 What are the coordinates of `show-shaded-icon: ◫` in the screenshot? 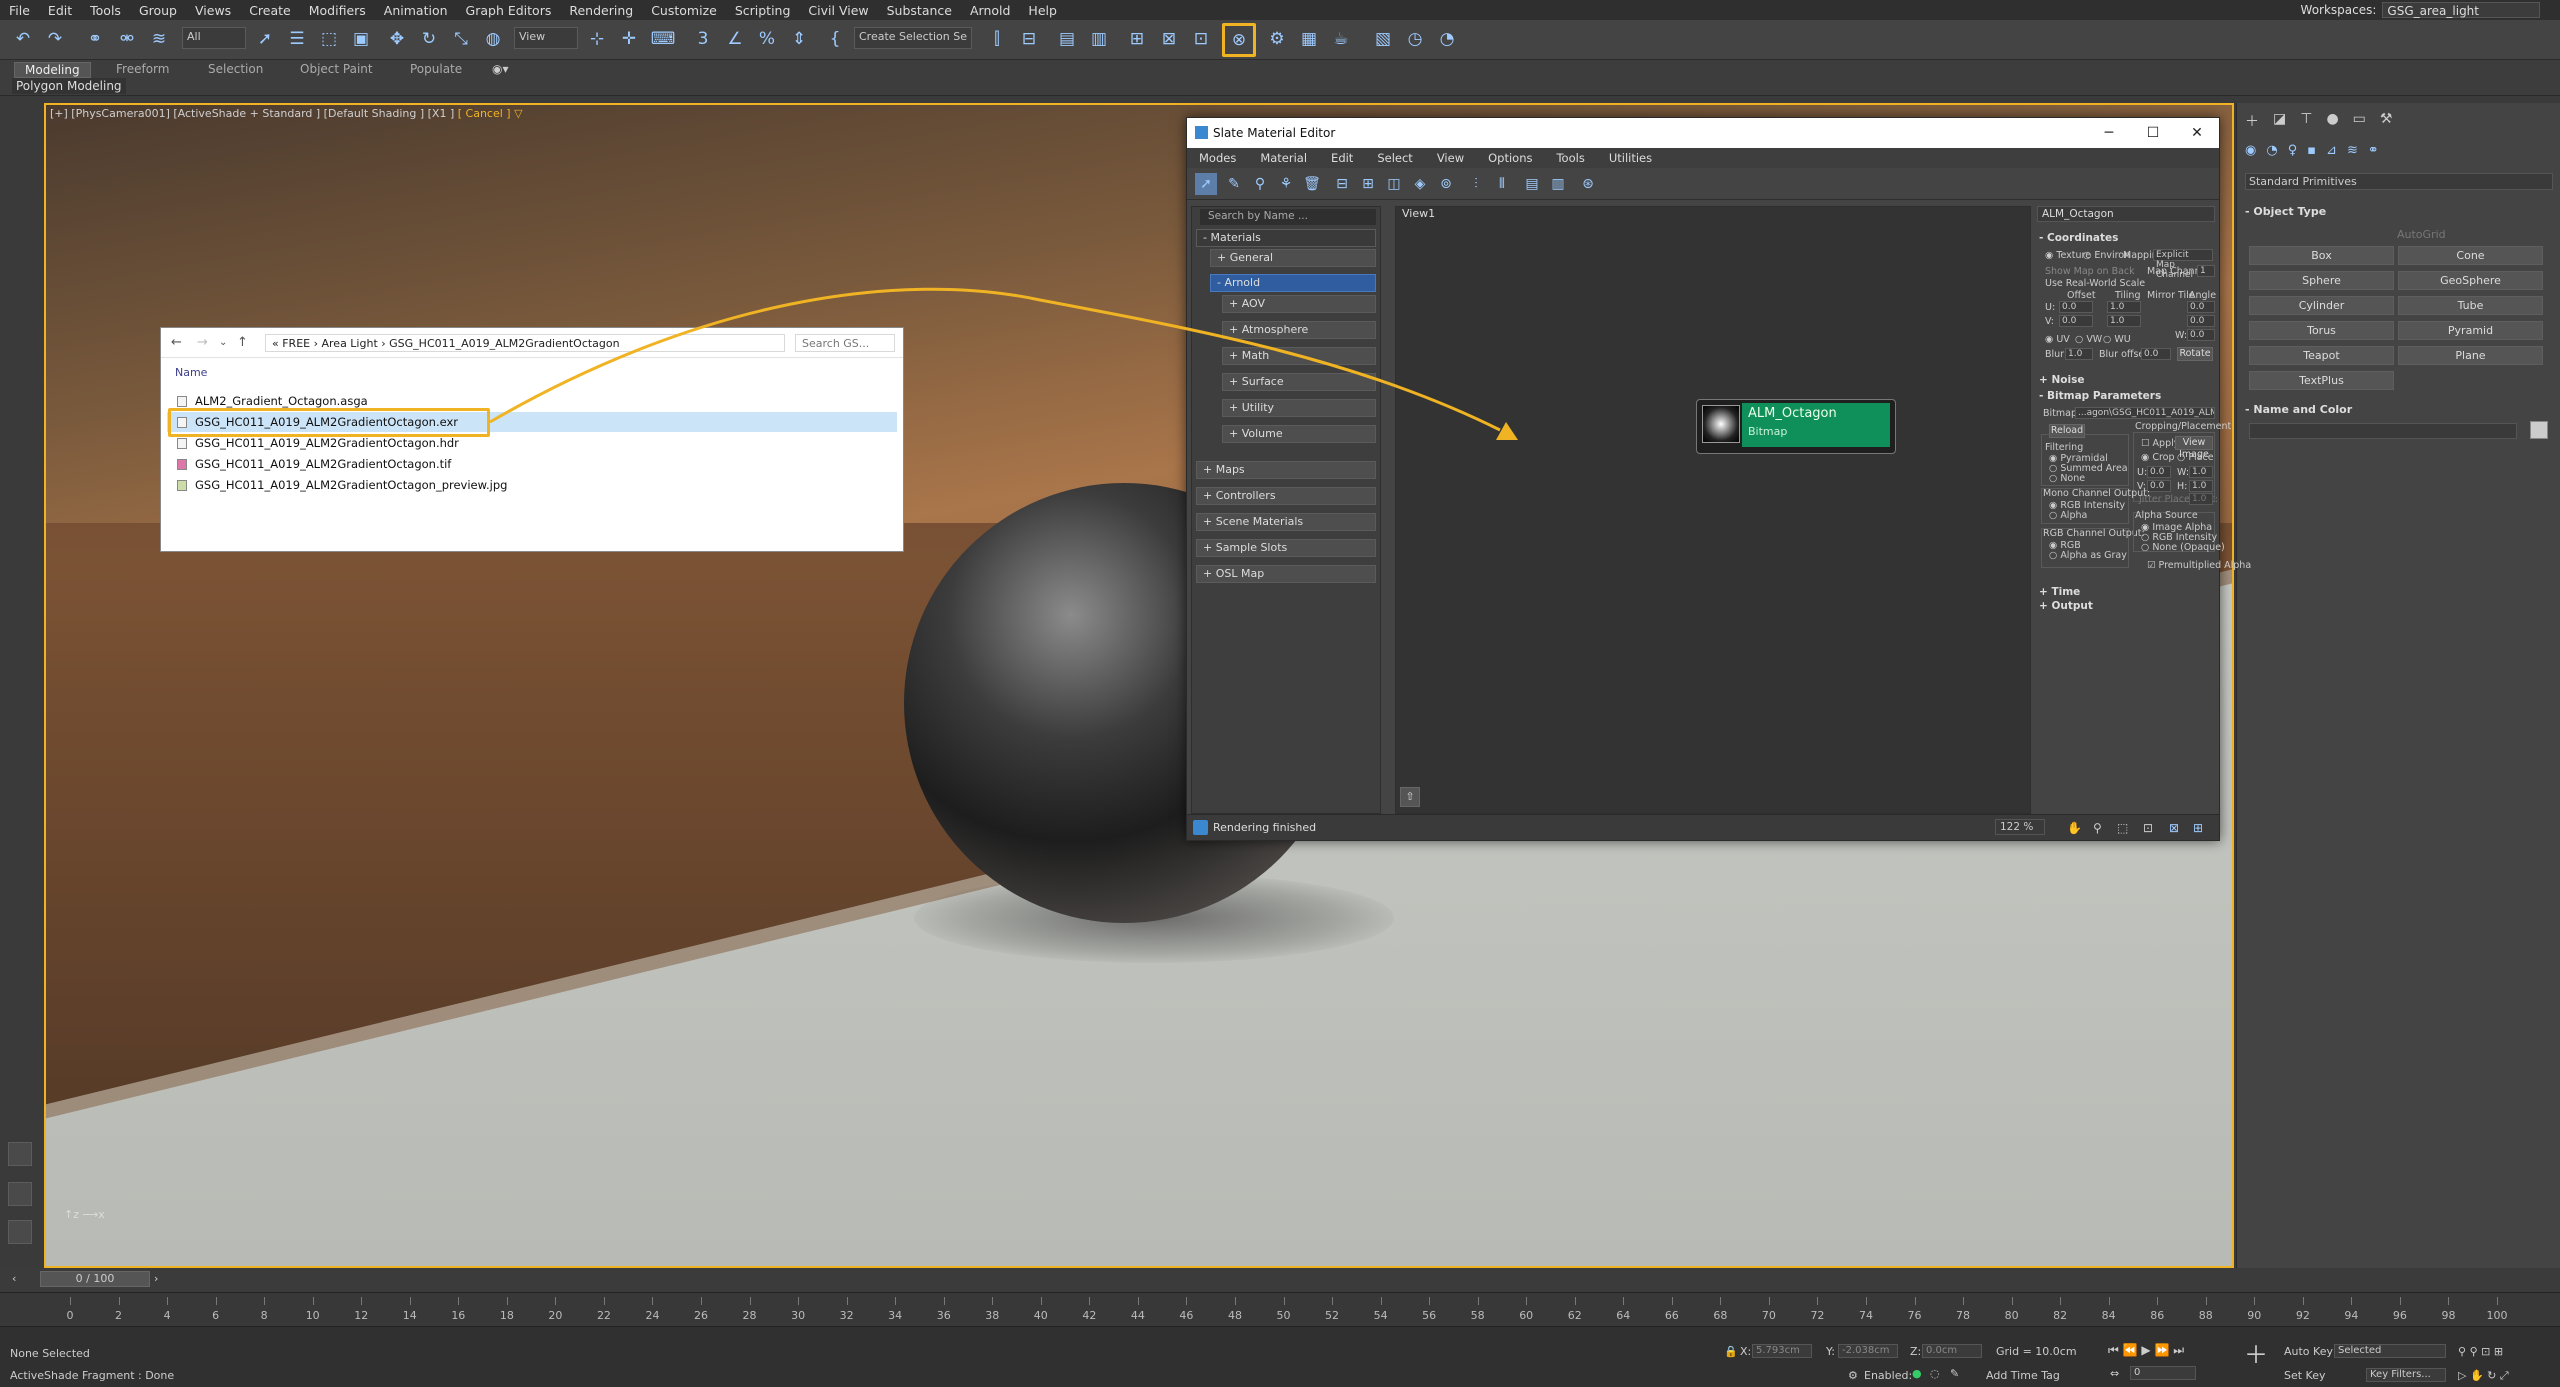 It's located at (1394, 184).